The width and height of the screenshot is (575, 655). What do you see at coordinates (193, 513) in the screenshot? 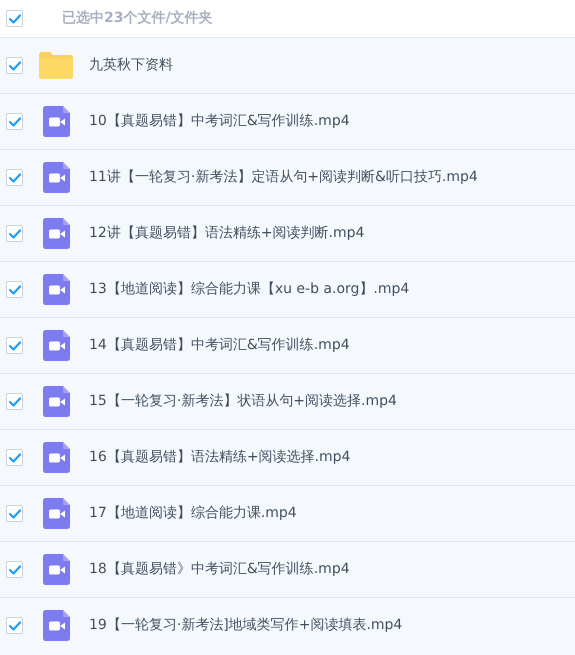
I see `file-name: 17【地道阅读】综合能力课.mp4` at bounding box center [193, 513].